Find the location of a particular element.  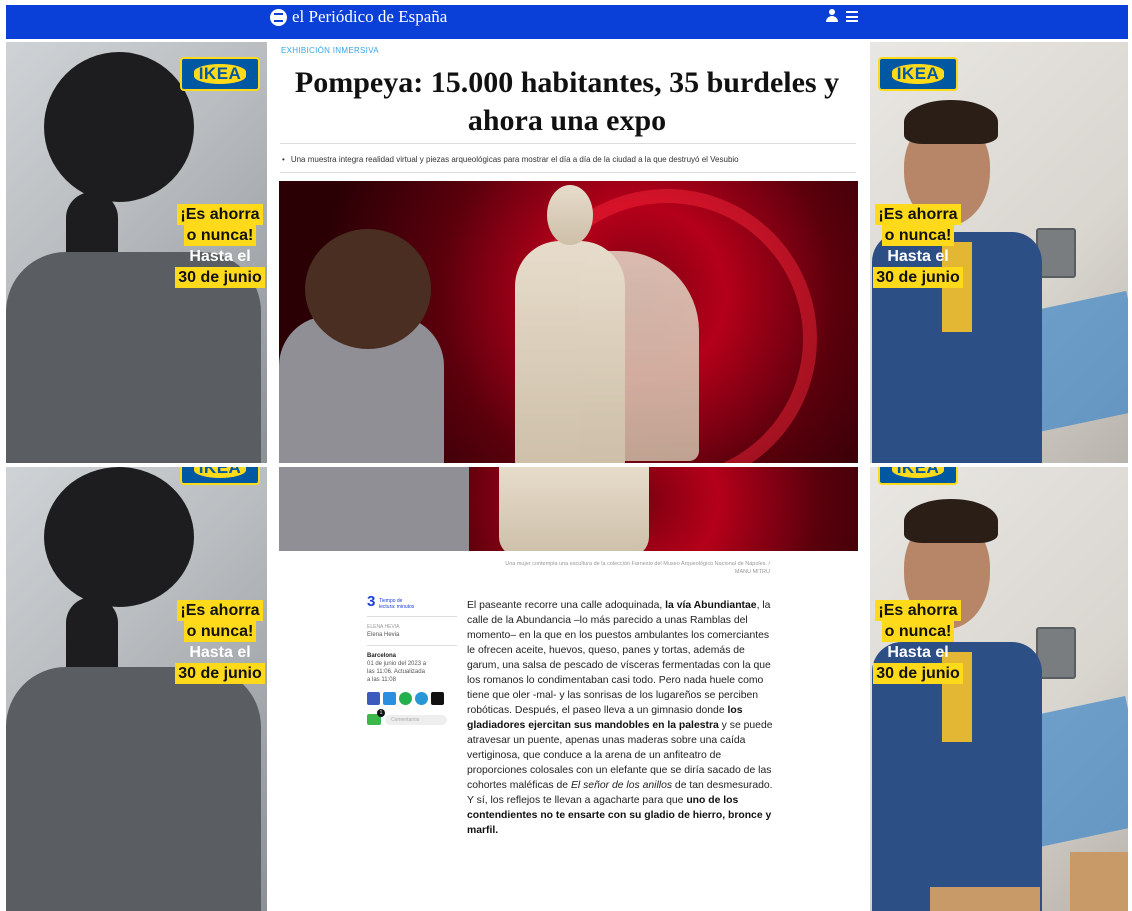

reading-time: 3 Tiempo de lectura: minutos is located at coordinates (391, 601).